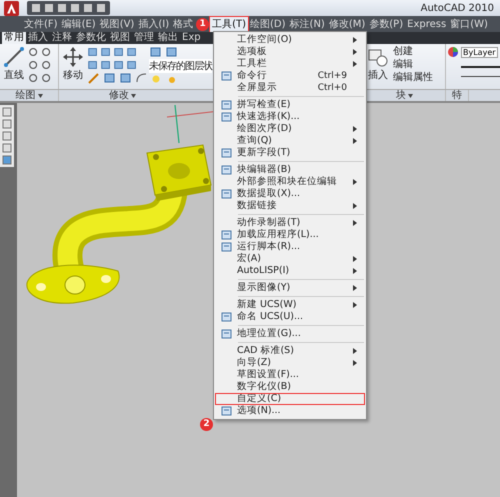  I want to click on menu-item: 查询(Q), so click(290, 141).